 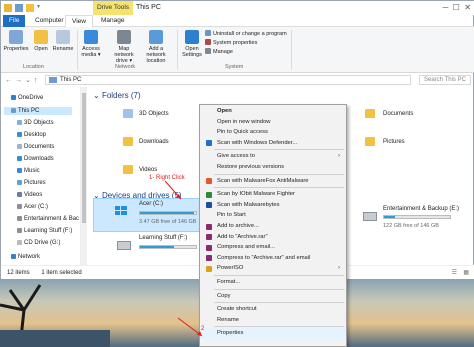 What do you see at coordinates (22, 80) in the screenshot?
I see `navigation-buttons: ←→⌄↑` at bounding box center [22, 80].